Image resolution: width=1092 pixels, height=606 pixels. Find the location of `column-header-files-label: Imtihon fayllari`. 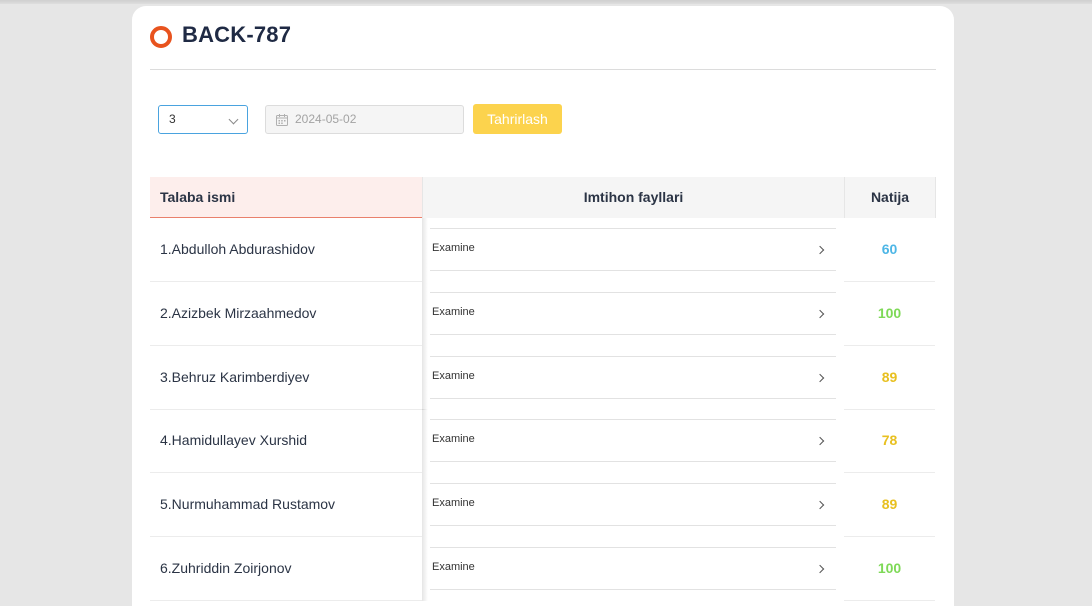

column-header-files-label: Imtihon fayllari is located at coordinates (633, 197).